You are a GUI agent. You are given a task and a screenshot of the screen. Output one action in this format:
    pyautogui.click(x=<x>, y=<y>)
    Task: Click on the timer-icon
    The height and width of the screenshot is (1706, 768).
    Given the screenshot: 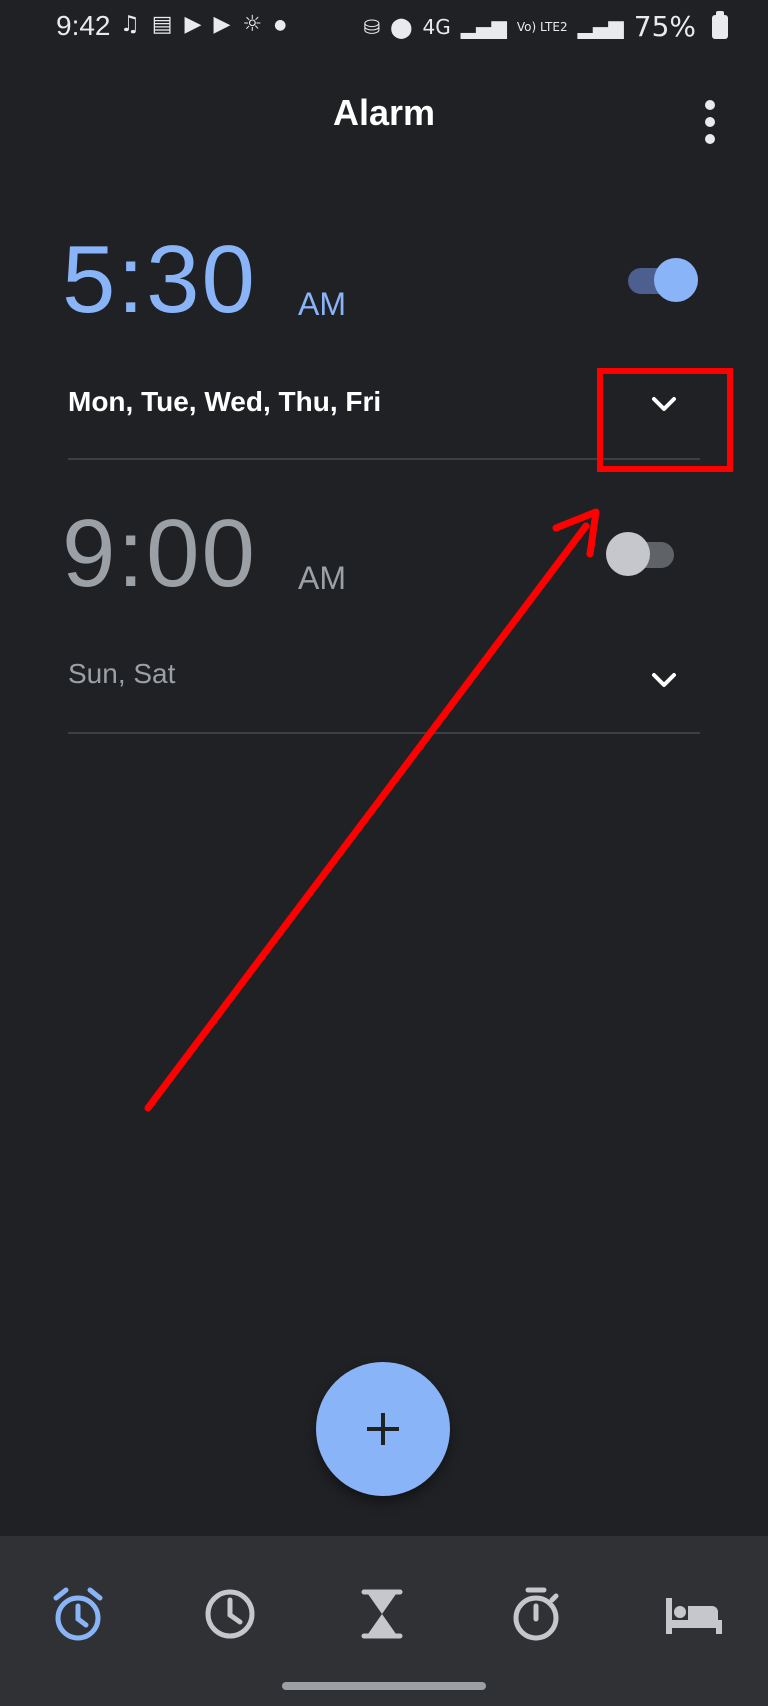 What is the action you would take?
    pyautogui.click(x=382, y=1614)
    